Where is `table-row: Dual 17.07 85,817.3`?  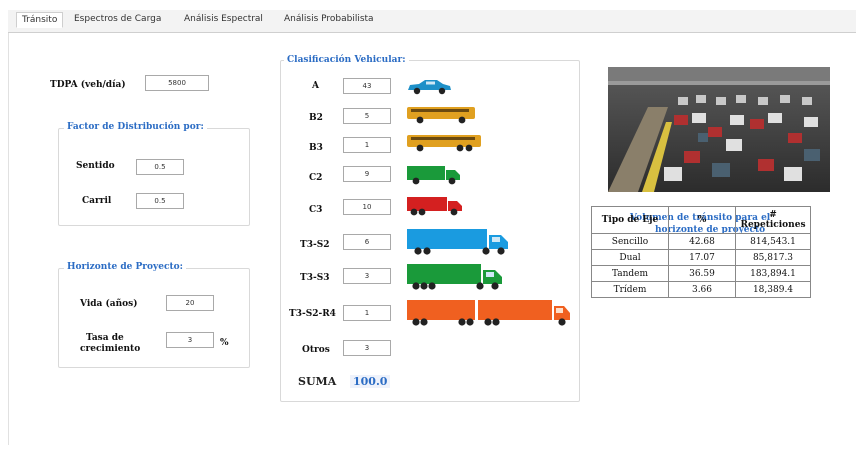 table-row: Dual 17.07 85,817.3 is located at coordinates (701, 257).